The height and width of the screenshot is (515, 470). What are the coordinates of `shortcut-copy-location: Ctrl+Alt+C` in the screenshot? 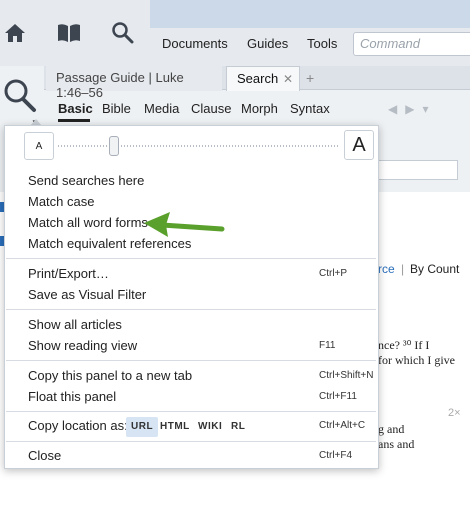 It's located at (342, 425).